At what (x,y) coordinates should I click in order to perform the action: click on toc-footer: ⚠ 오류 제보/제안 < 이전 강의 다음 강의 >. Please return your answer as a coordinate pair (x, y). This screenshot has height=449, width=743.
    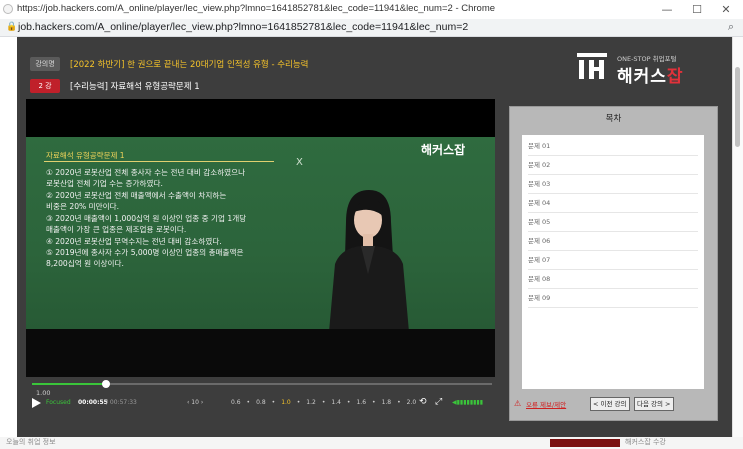
    Looking at the image, I should click on (613, 406).